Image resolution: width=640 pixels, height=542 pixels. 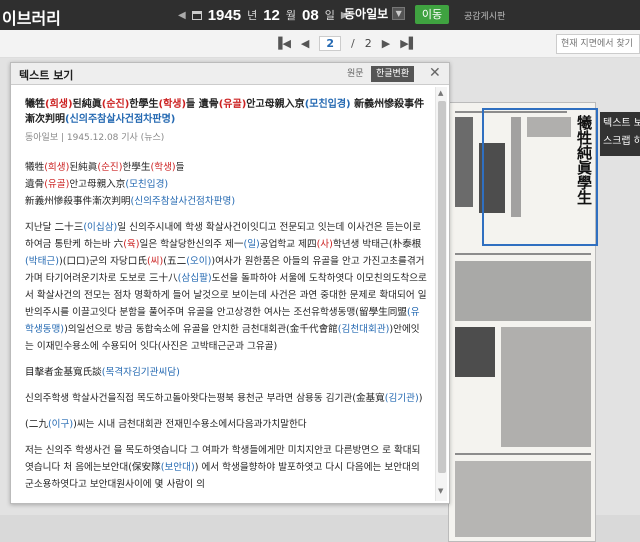 I want to click on day-unit: 일, so click(x=329, y=15).